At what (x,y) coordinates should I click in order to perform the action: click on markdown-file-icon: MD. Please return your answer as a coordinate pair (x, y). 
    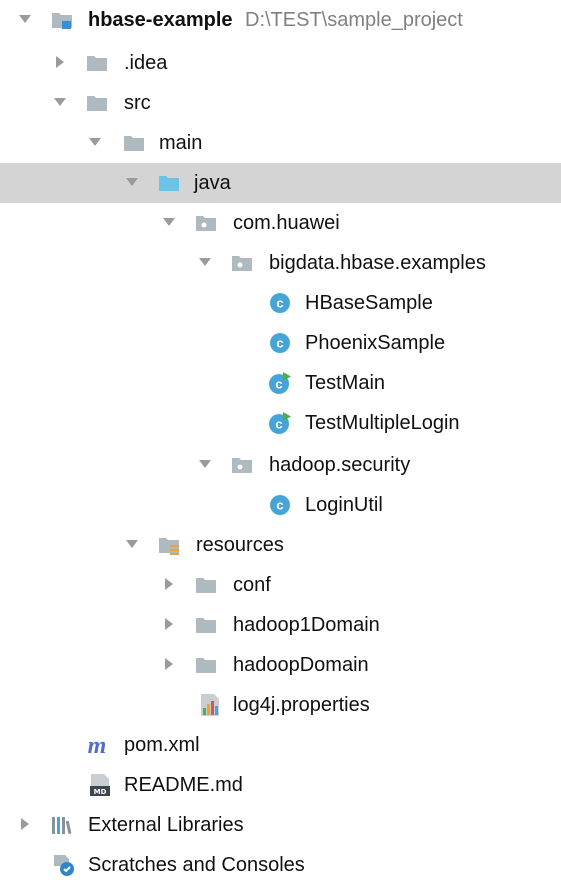
    Looking at the image, I should click on (100, 785).